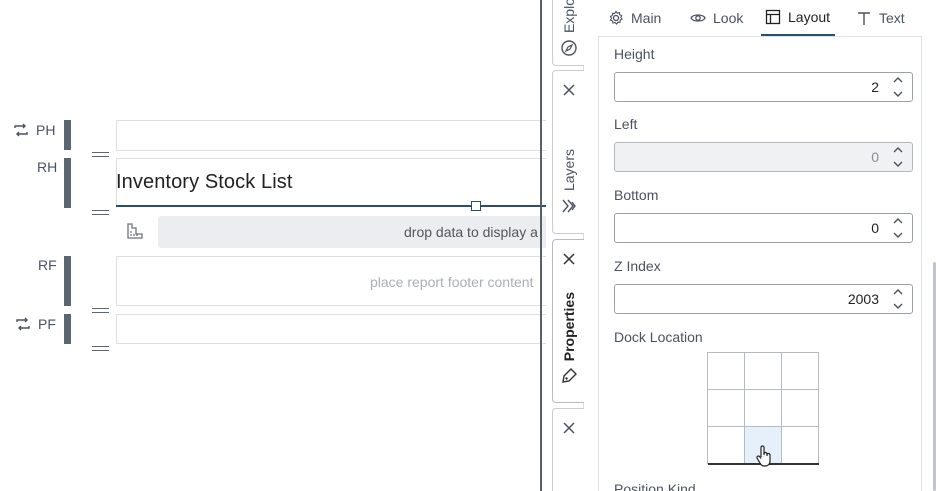  I want to click on tab-layers-label: Layers, so click(568, 170).